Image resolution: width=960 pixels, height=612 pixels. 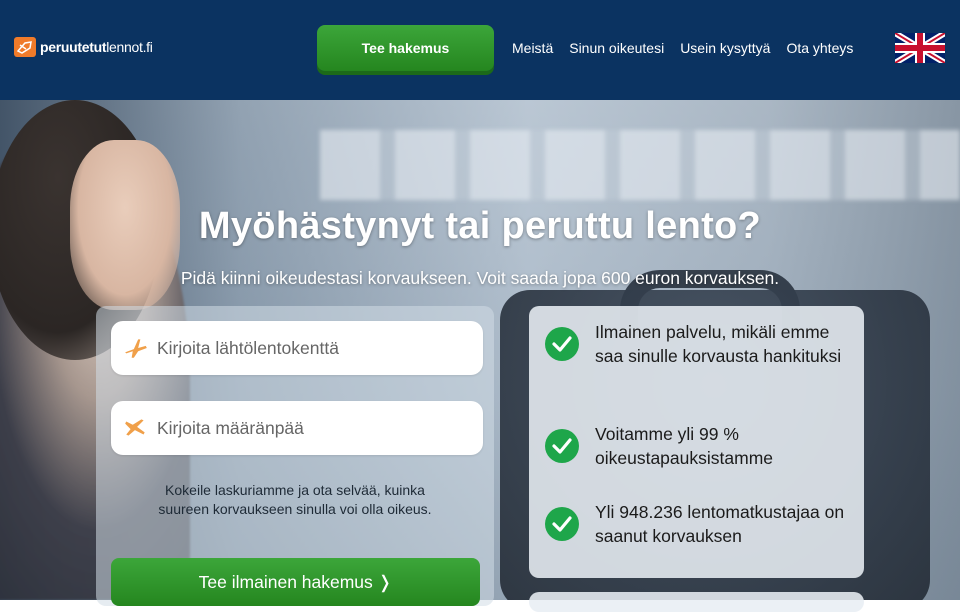 What do you see at coordinates (135, 427) in the screenshot?
I see `arrival-plane-icon` at bounding box center [135, 427].